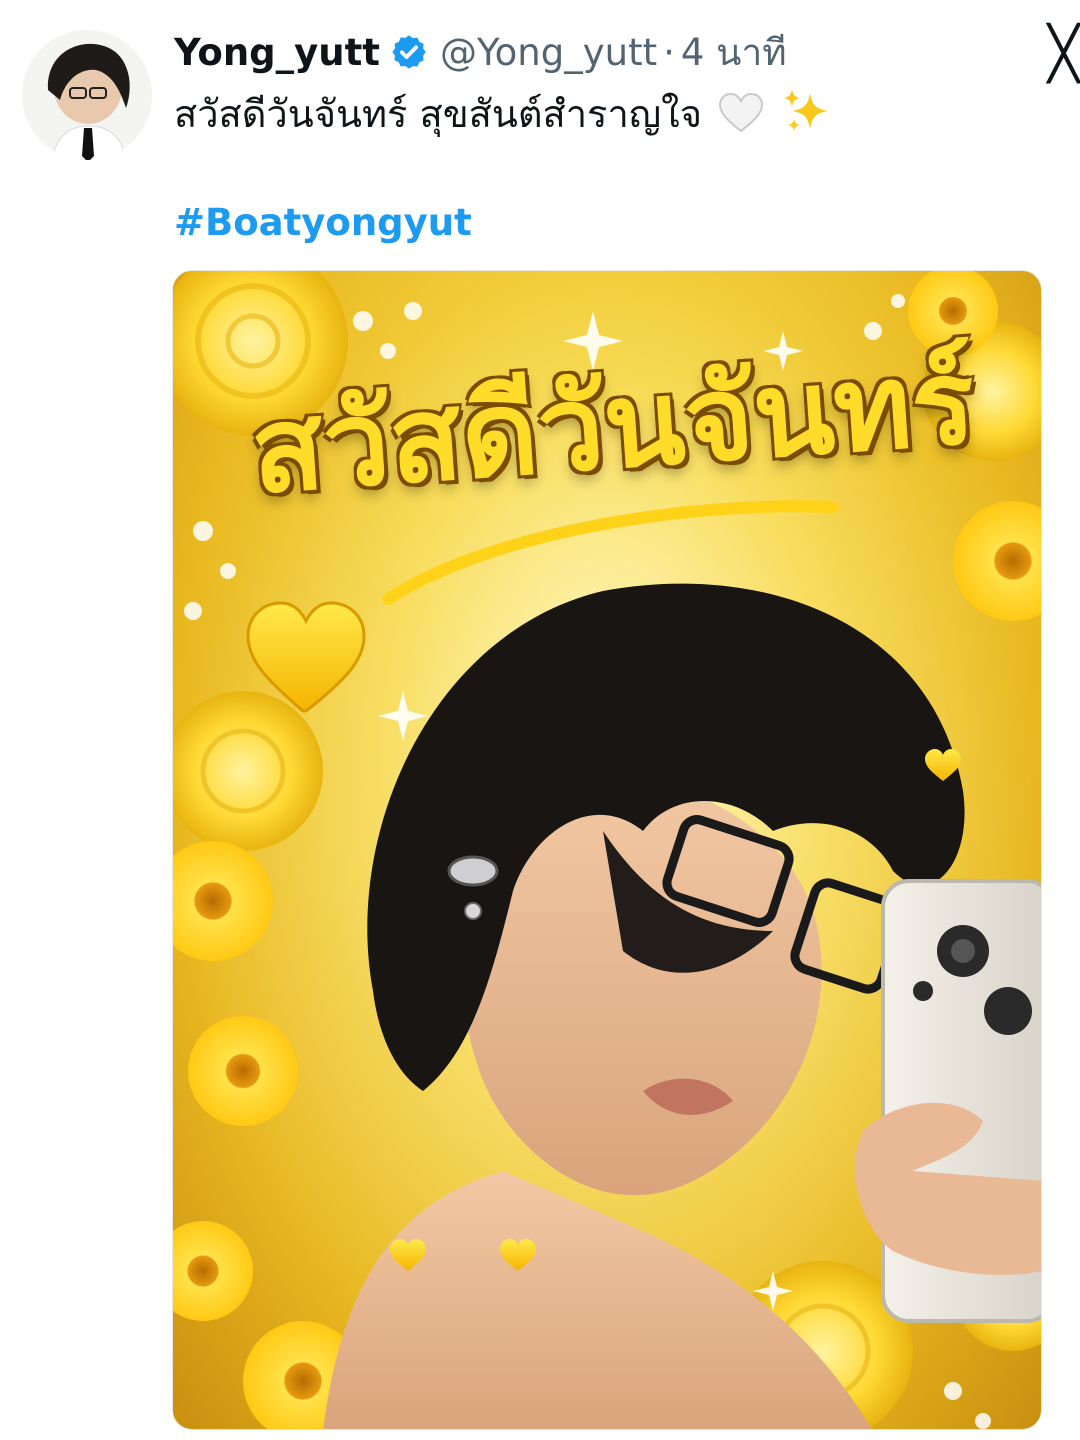 This screenshot has height=1440, width=1080. I want to click on white-heart-emoji-icon, so click(741, 111).